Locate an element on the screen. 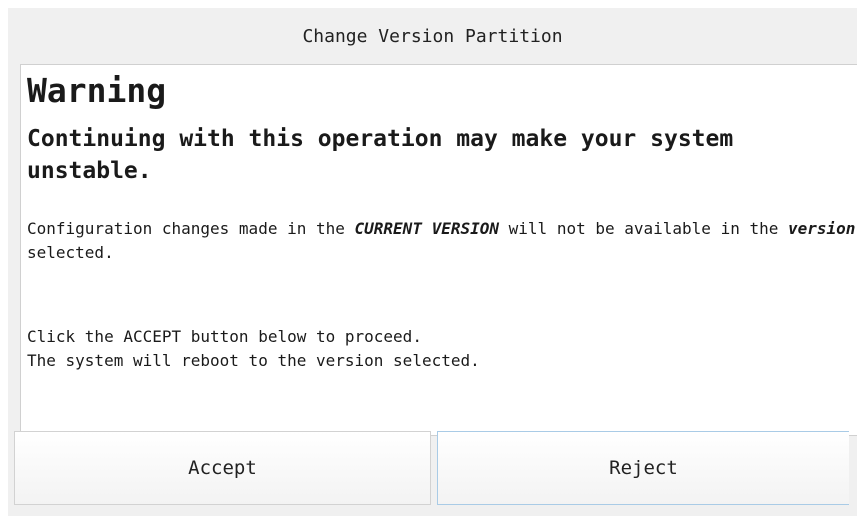 The image size is (857, 516). accept-button: Accept is located at coordinates (222, 468).